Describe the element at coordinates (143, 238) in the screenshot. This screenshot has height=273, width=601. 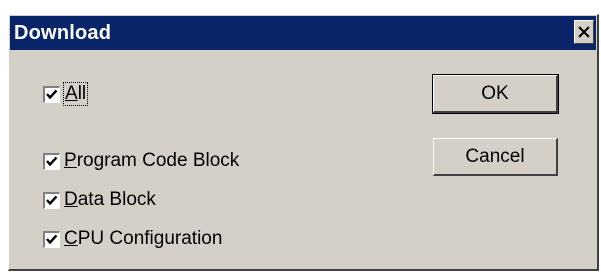
I see `checkbox-cpu-configuration-label: CPU Configuration` at that location.